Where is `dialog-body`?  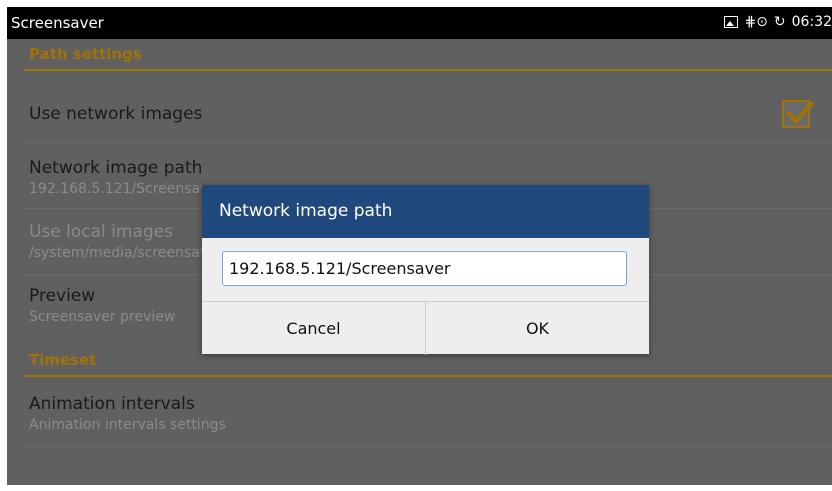
dialog-body is located at coordinates (425, 269).